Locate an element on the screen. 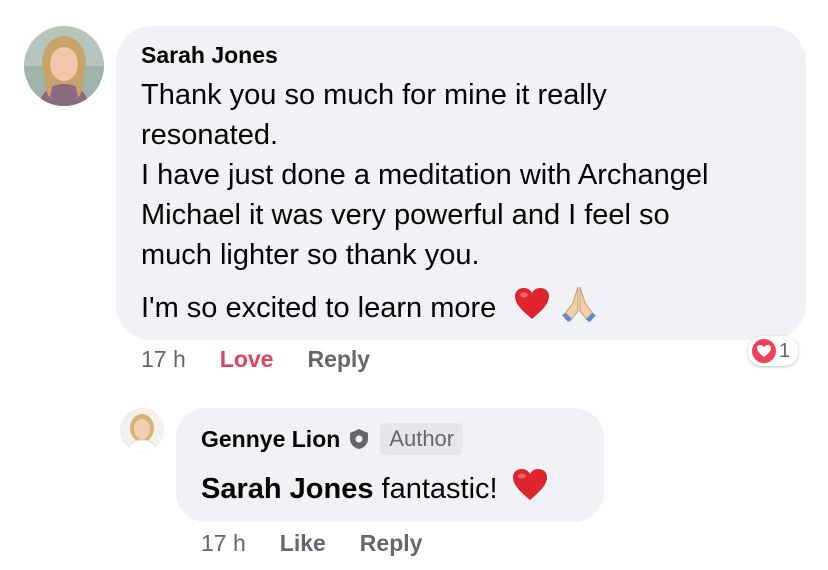  love-reaction-icon is located at coordinates (764, 351).